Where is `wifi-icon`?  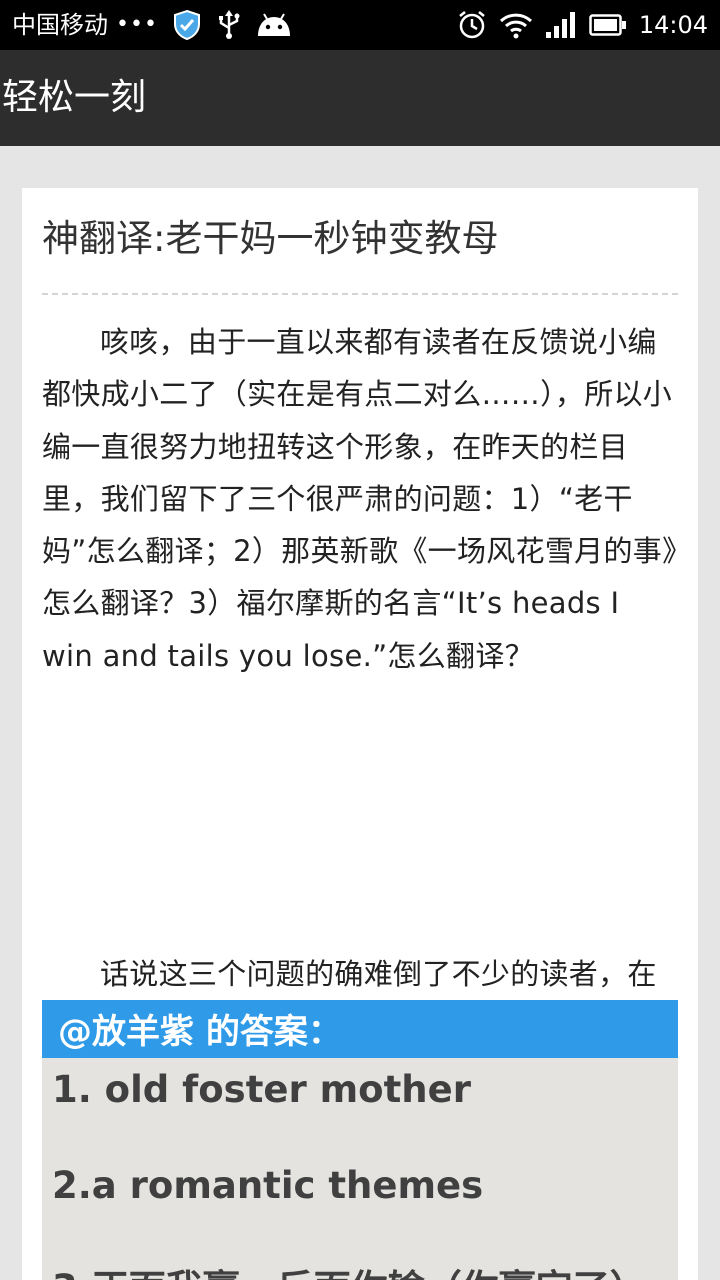
wifi-icon is located at coordinates (516, 25).